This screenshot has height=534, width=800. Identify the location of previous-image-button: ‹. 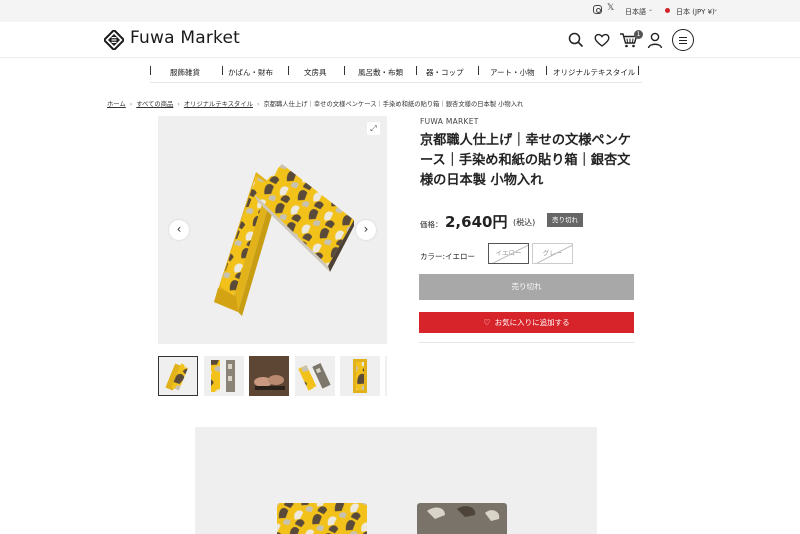
(179, 230).